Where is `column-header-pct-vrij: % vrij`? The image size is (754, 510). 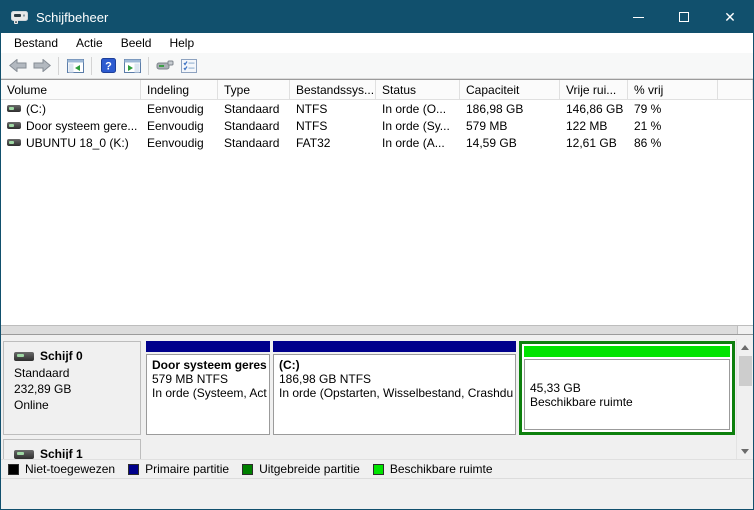 column-header-pct-vrij: % vrij is located at coordinates (673, 89).